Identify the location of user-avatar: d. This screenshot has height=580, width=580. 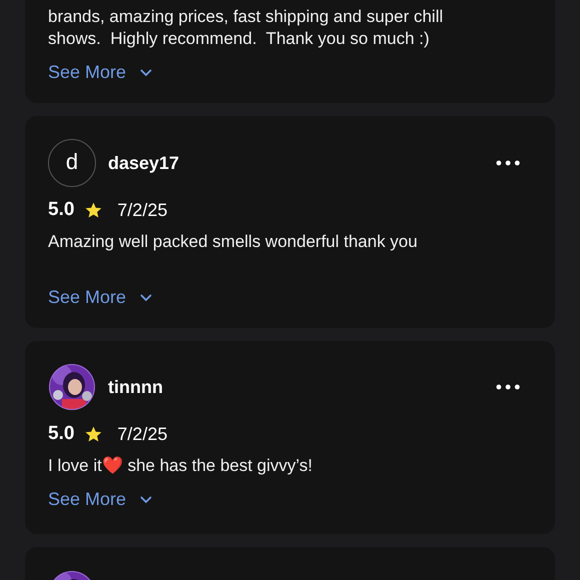
(72, 163).